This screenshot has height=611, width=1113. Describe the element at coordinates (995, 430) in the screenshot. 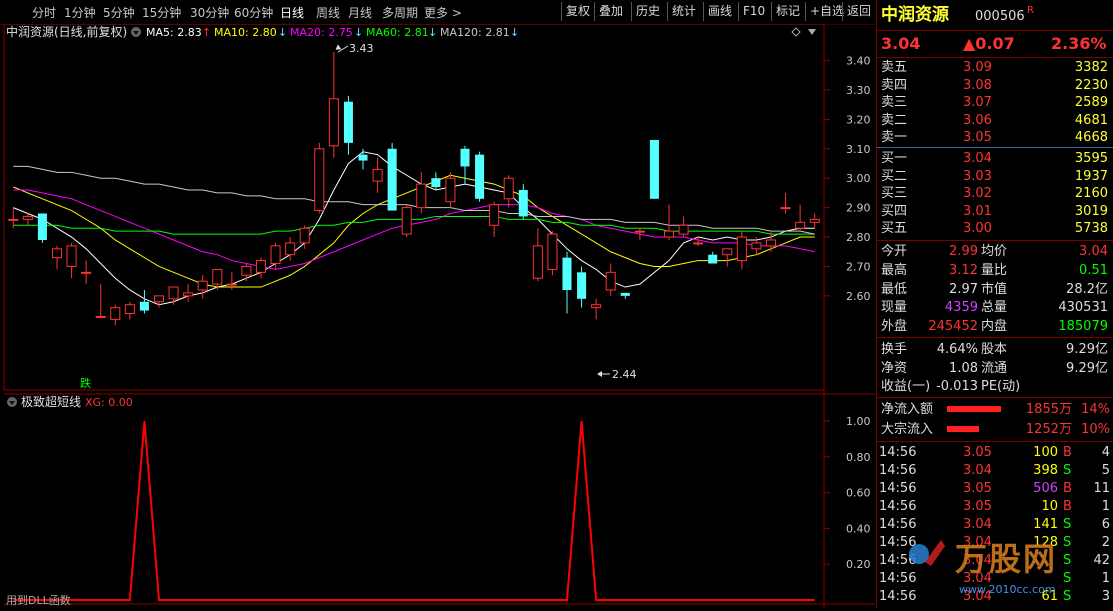

I see `flow-row: 大宗流入 1252万 10%` at that location.